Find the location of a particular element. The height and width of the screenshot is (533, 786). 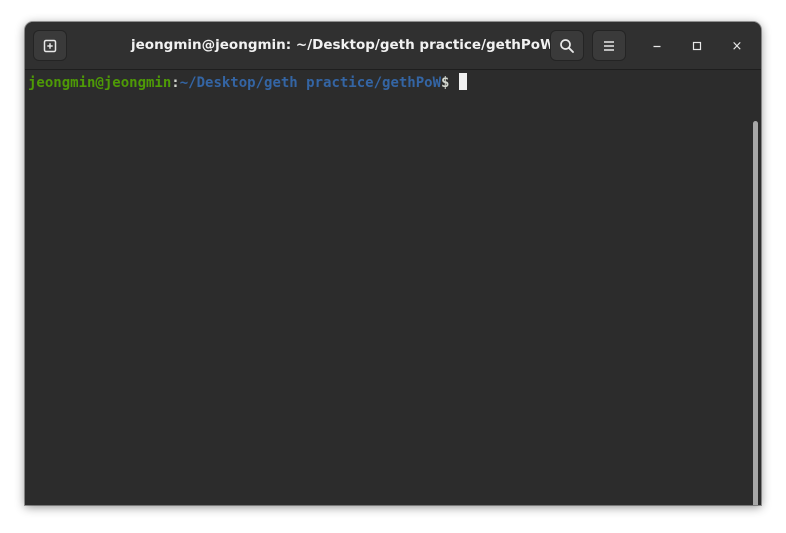

prompt-symbol: $ is located at coordinates (449, 83).